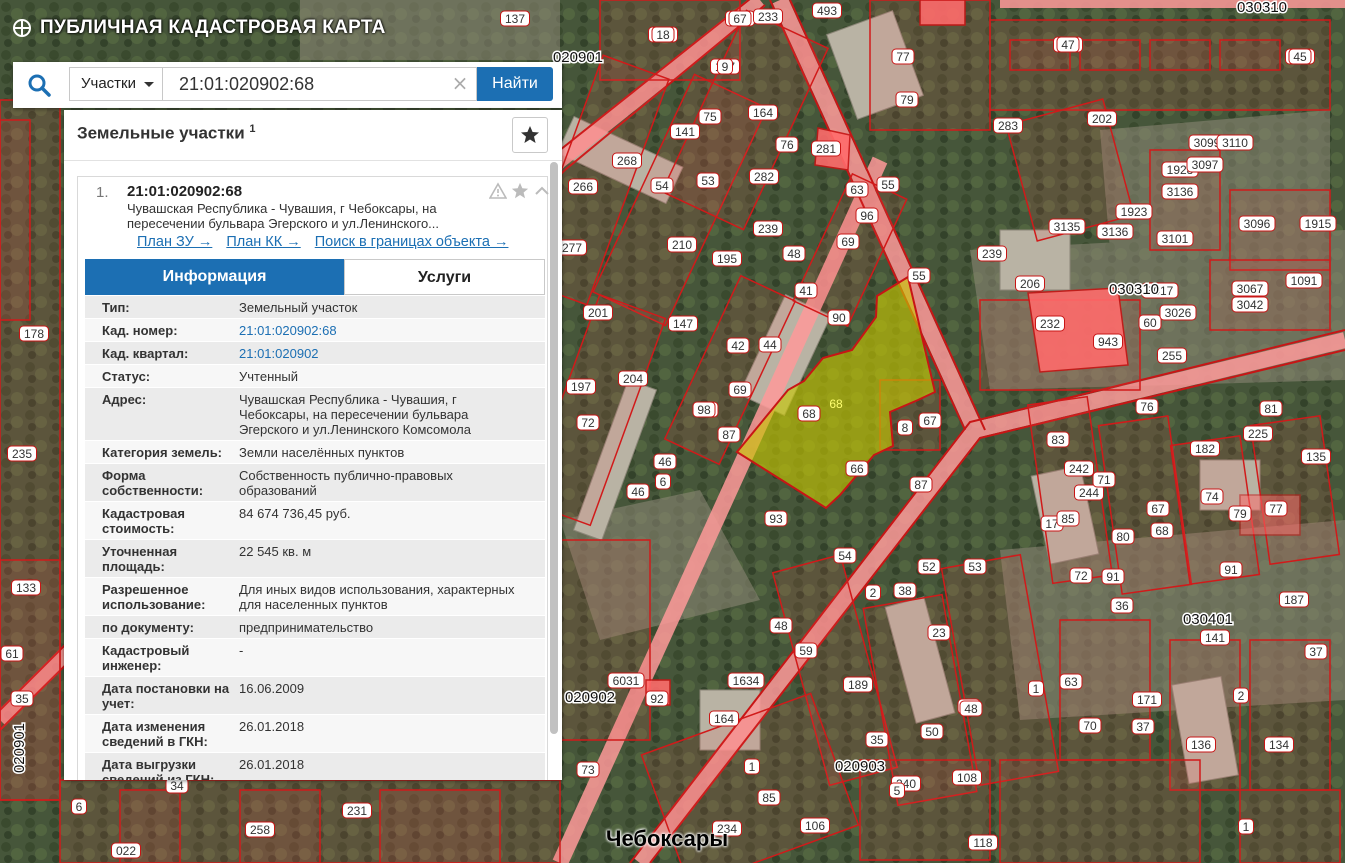 The image size is (1345, 863). I want to click on parcel-label: 232, so click(1050, 324).